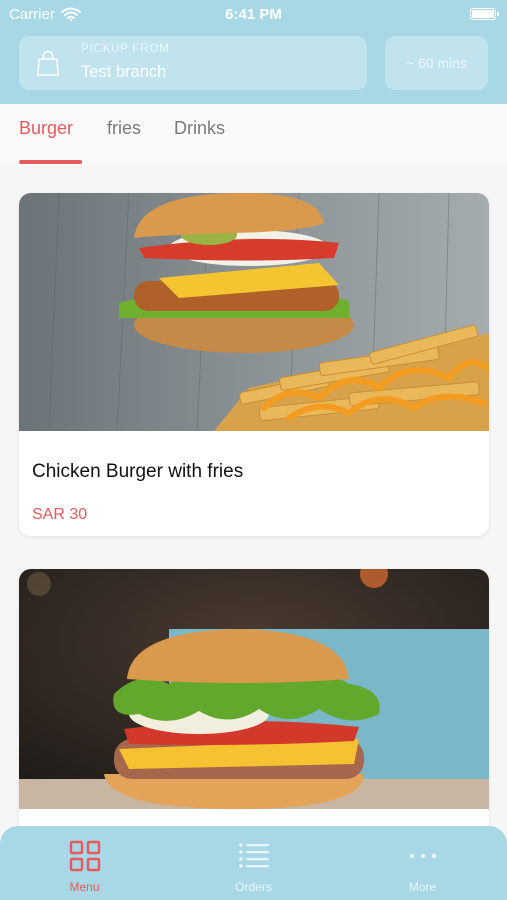 This screenshot has width=507, height=900. Describe the element at coordinates (422, 887) in the screenshot. I see `nav-more-label: More` at that location.